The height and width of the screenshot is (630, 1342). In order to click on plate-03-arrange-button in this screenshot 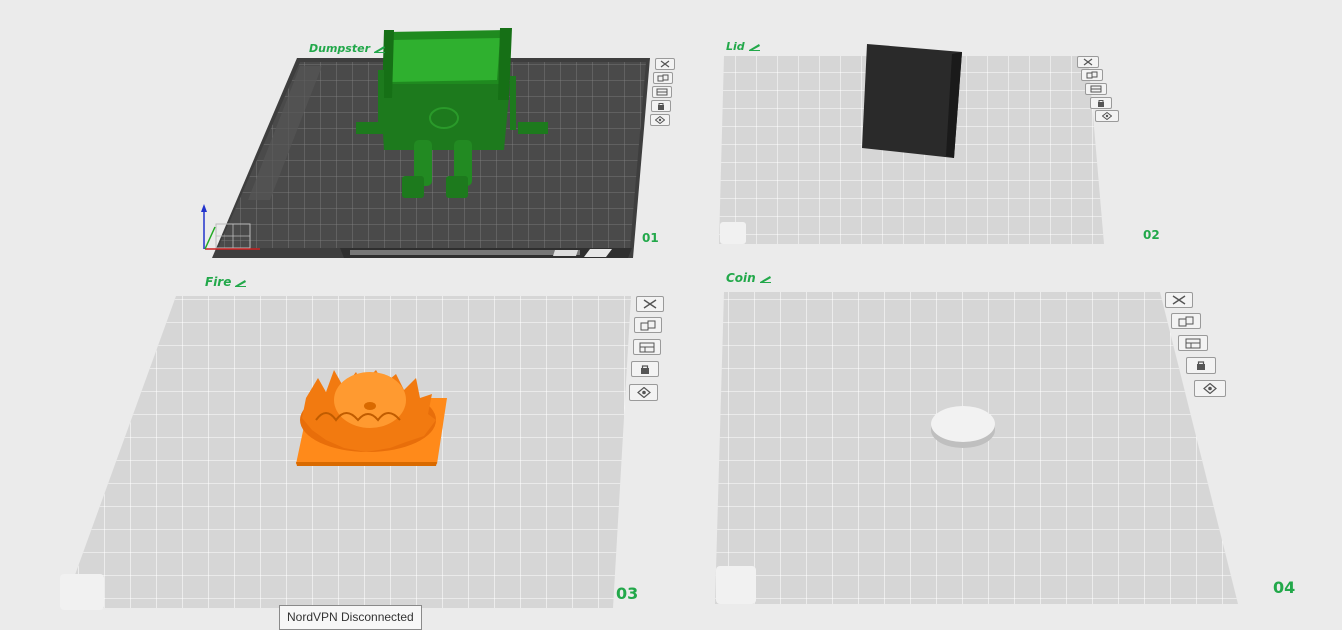, I will do `click(648, 325)`.